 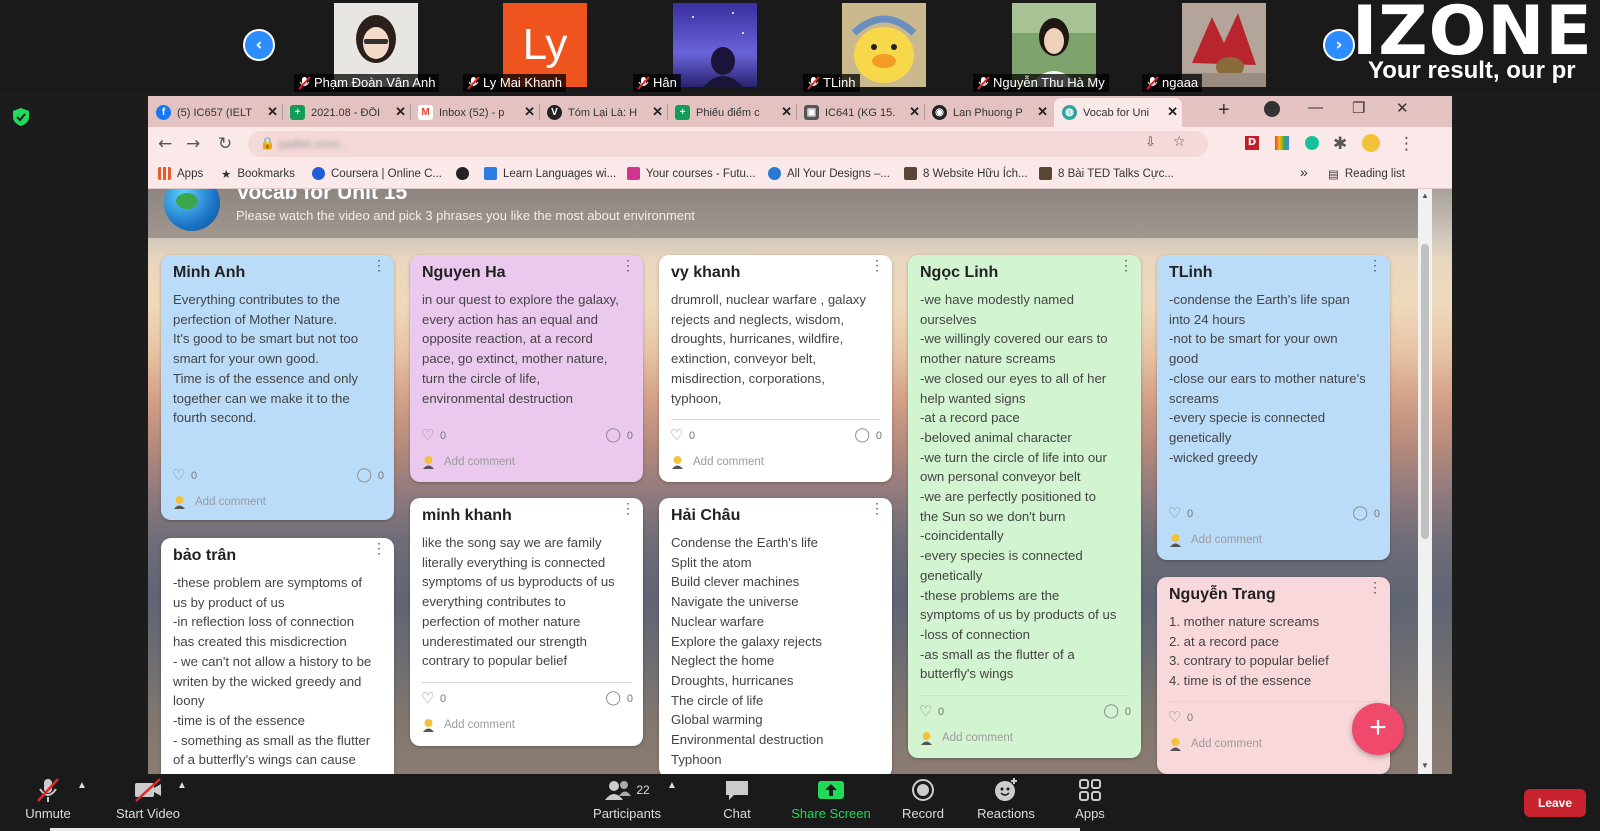 I want to click on forward-arrow-icon: →, so click(x=193, y=144).